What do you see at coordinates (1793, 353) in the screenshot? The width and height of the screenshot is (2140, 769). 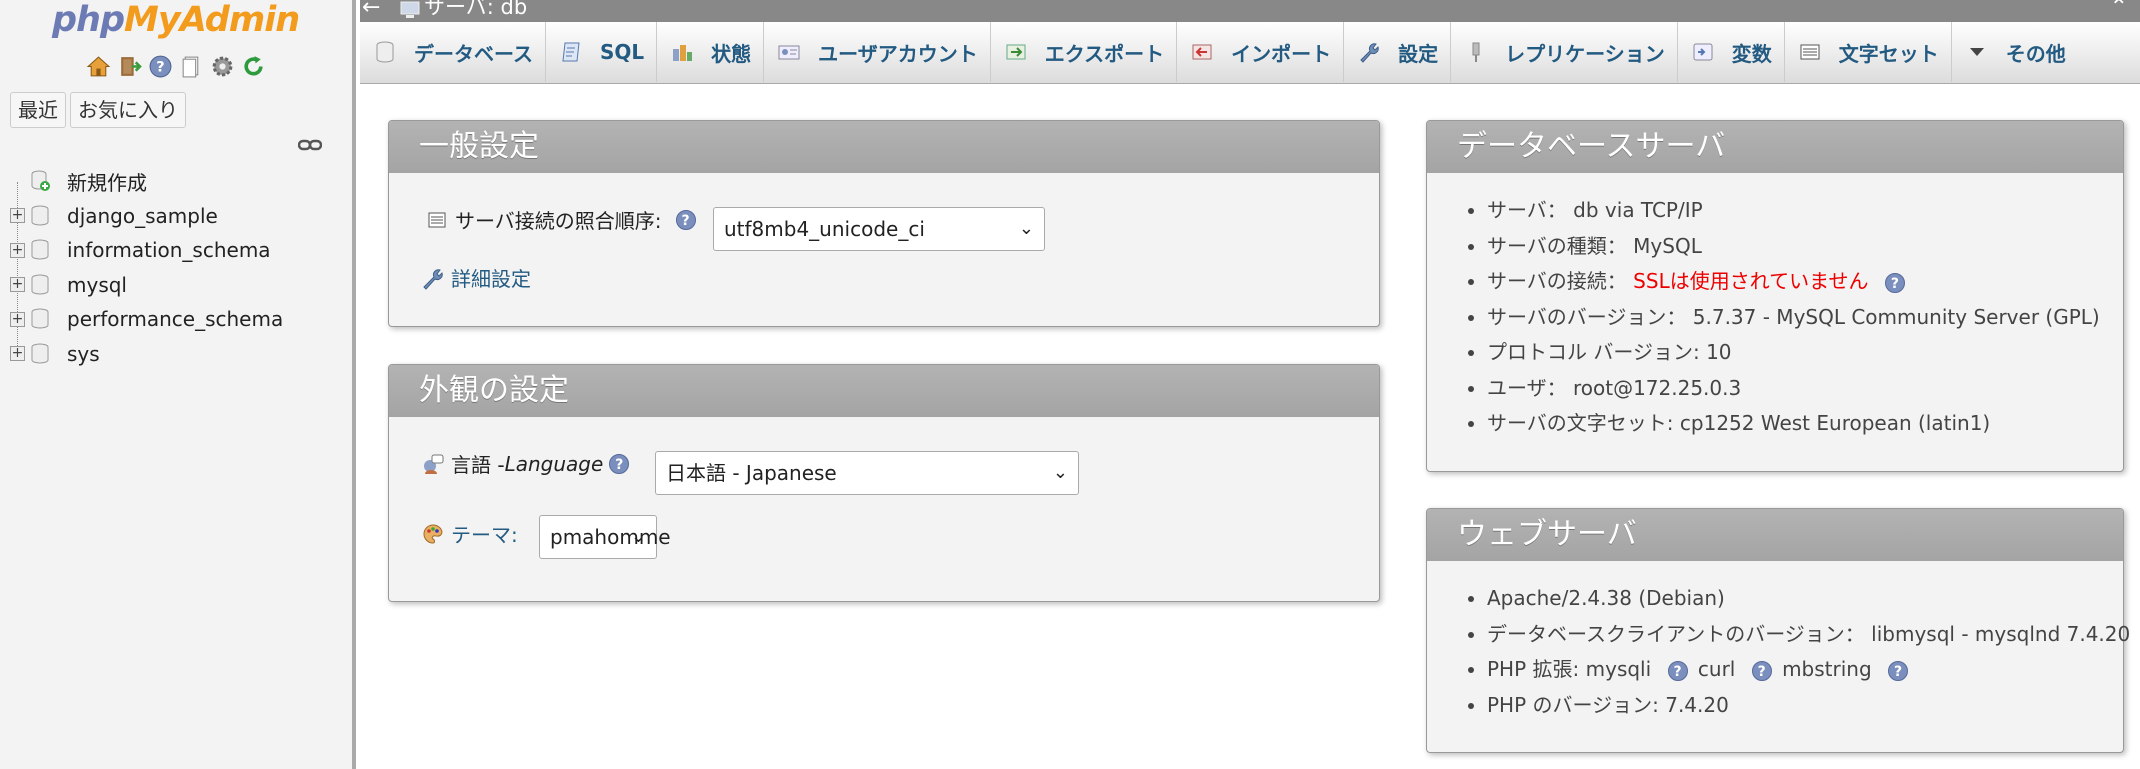 I see `list-item: プロトコル バージョン: 10` at bounding box center [1793, 353].